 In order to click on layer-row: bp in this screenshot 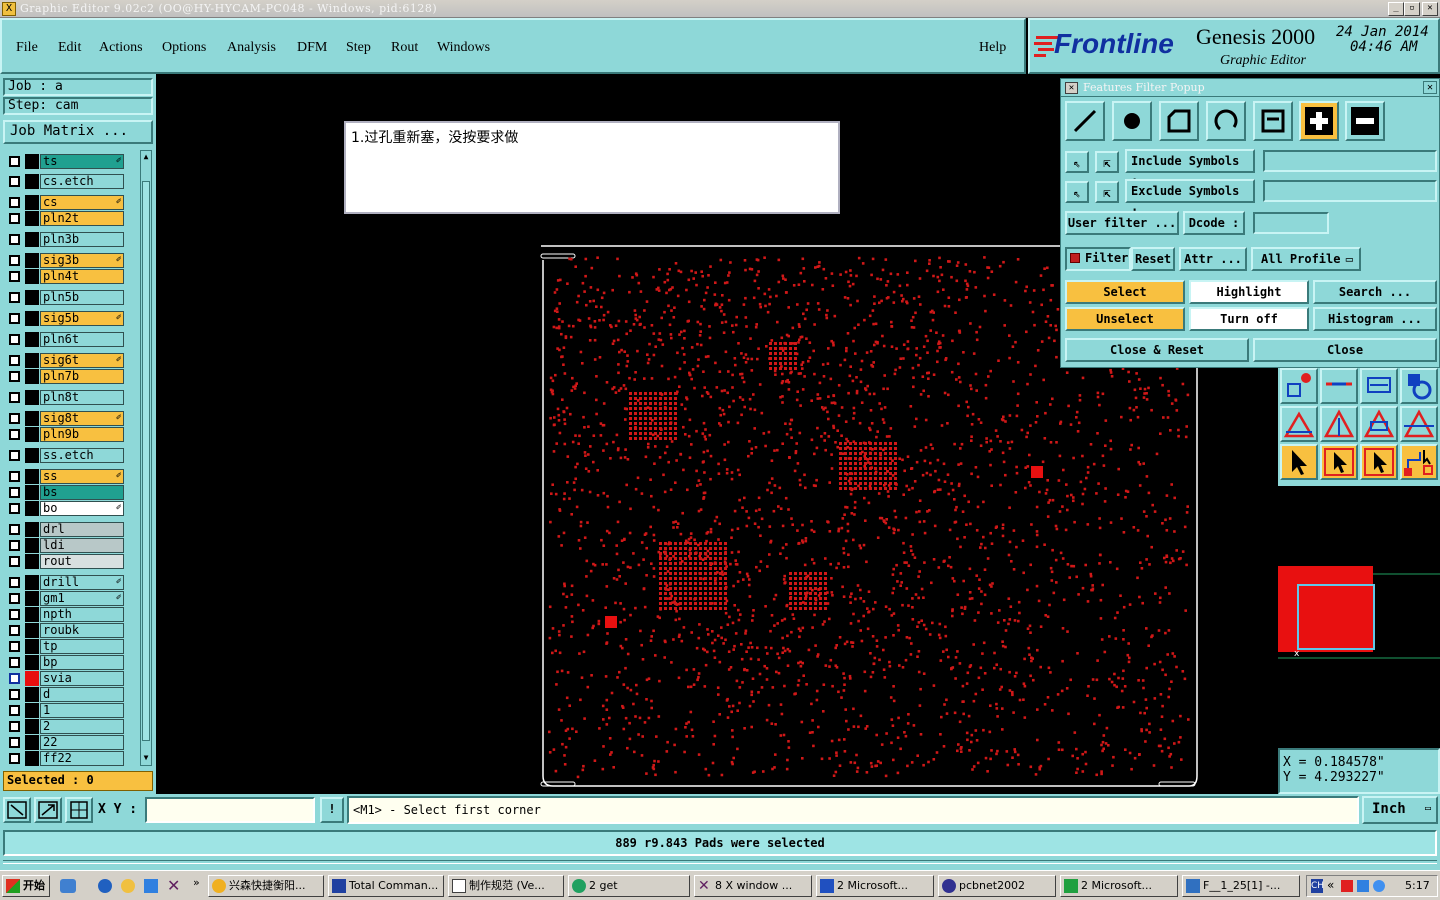, I will do `click(65, 662)`.